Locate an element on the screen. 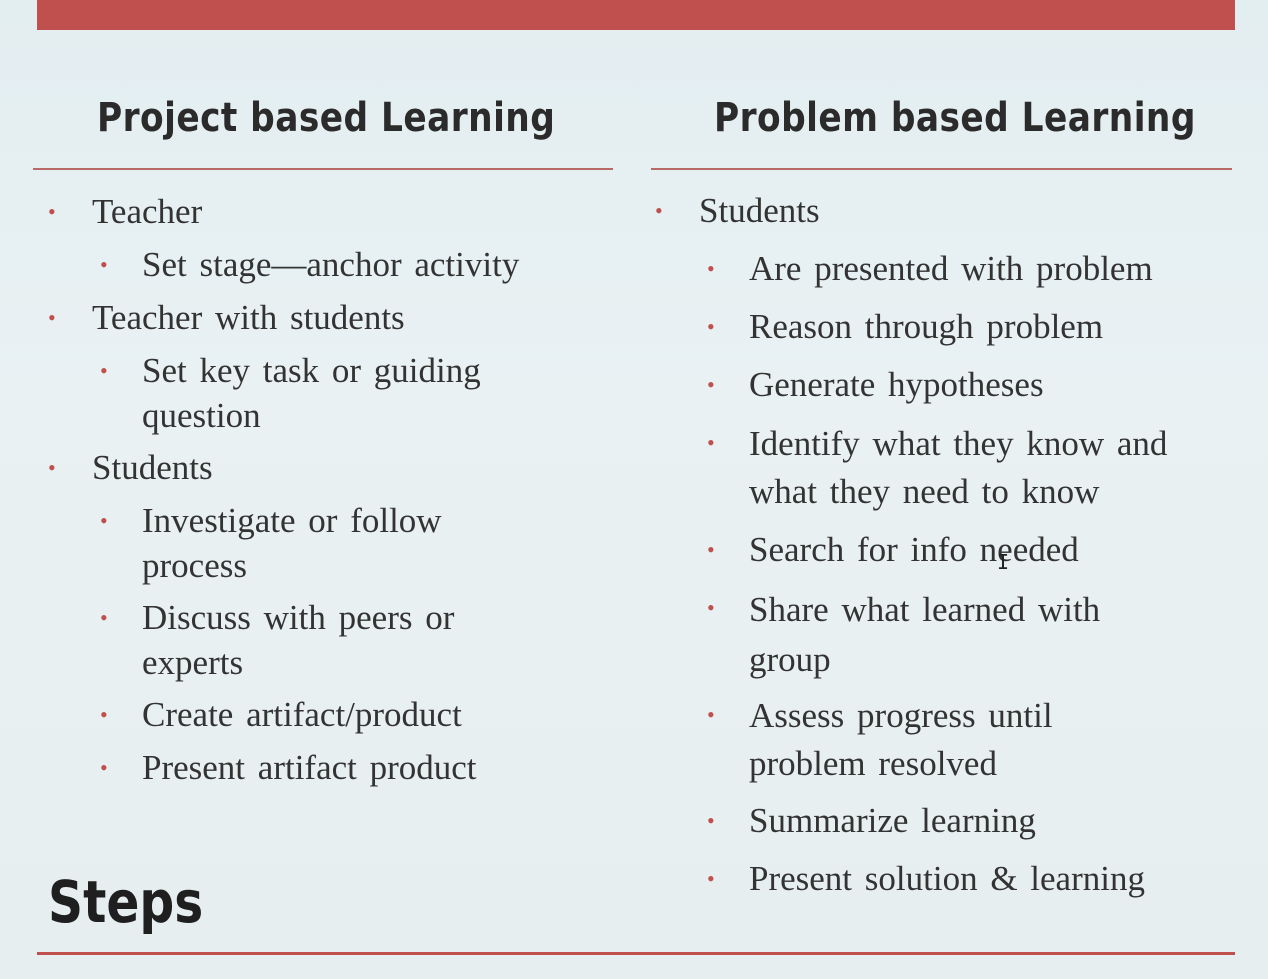 Image resolution: width=1268 pixels, height=979 pixels. list-item: • Set key task or guiding question is located at coordinates (321, 393).